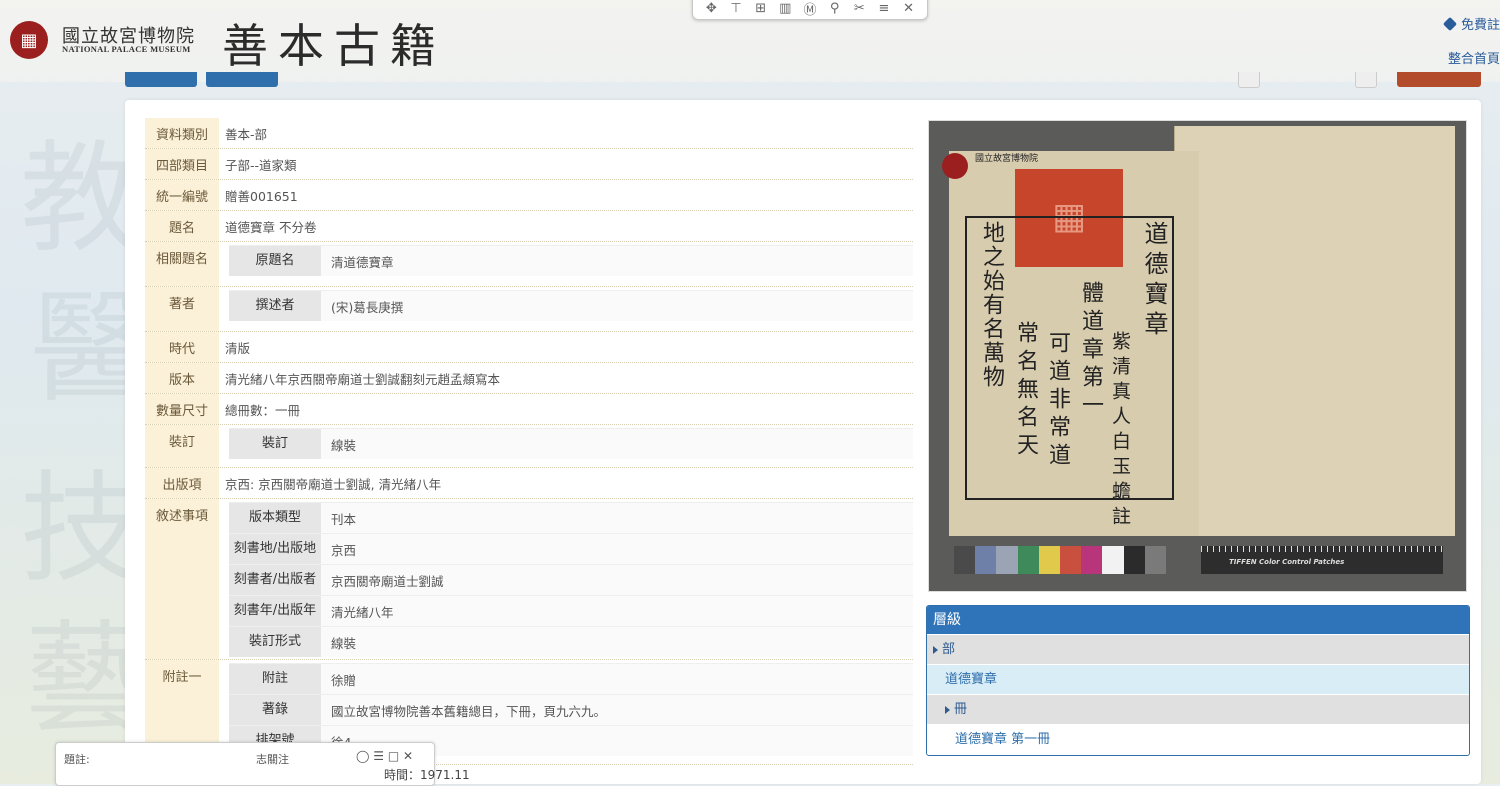  Describe the element at coordinates (1198, 709) in the screenshot. I see `hierarchy-item: 冊` at that location.